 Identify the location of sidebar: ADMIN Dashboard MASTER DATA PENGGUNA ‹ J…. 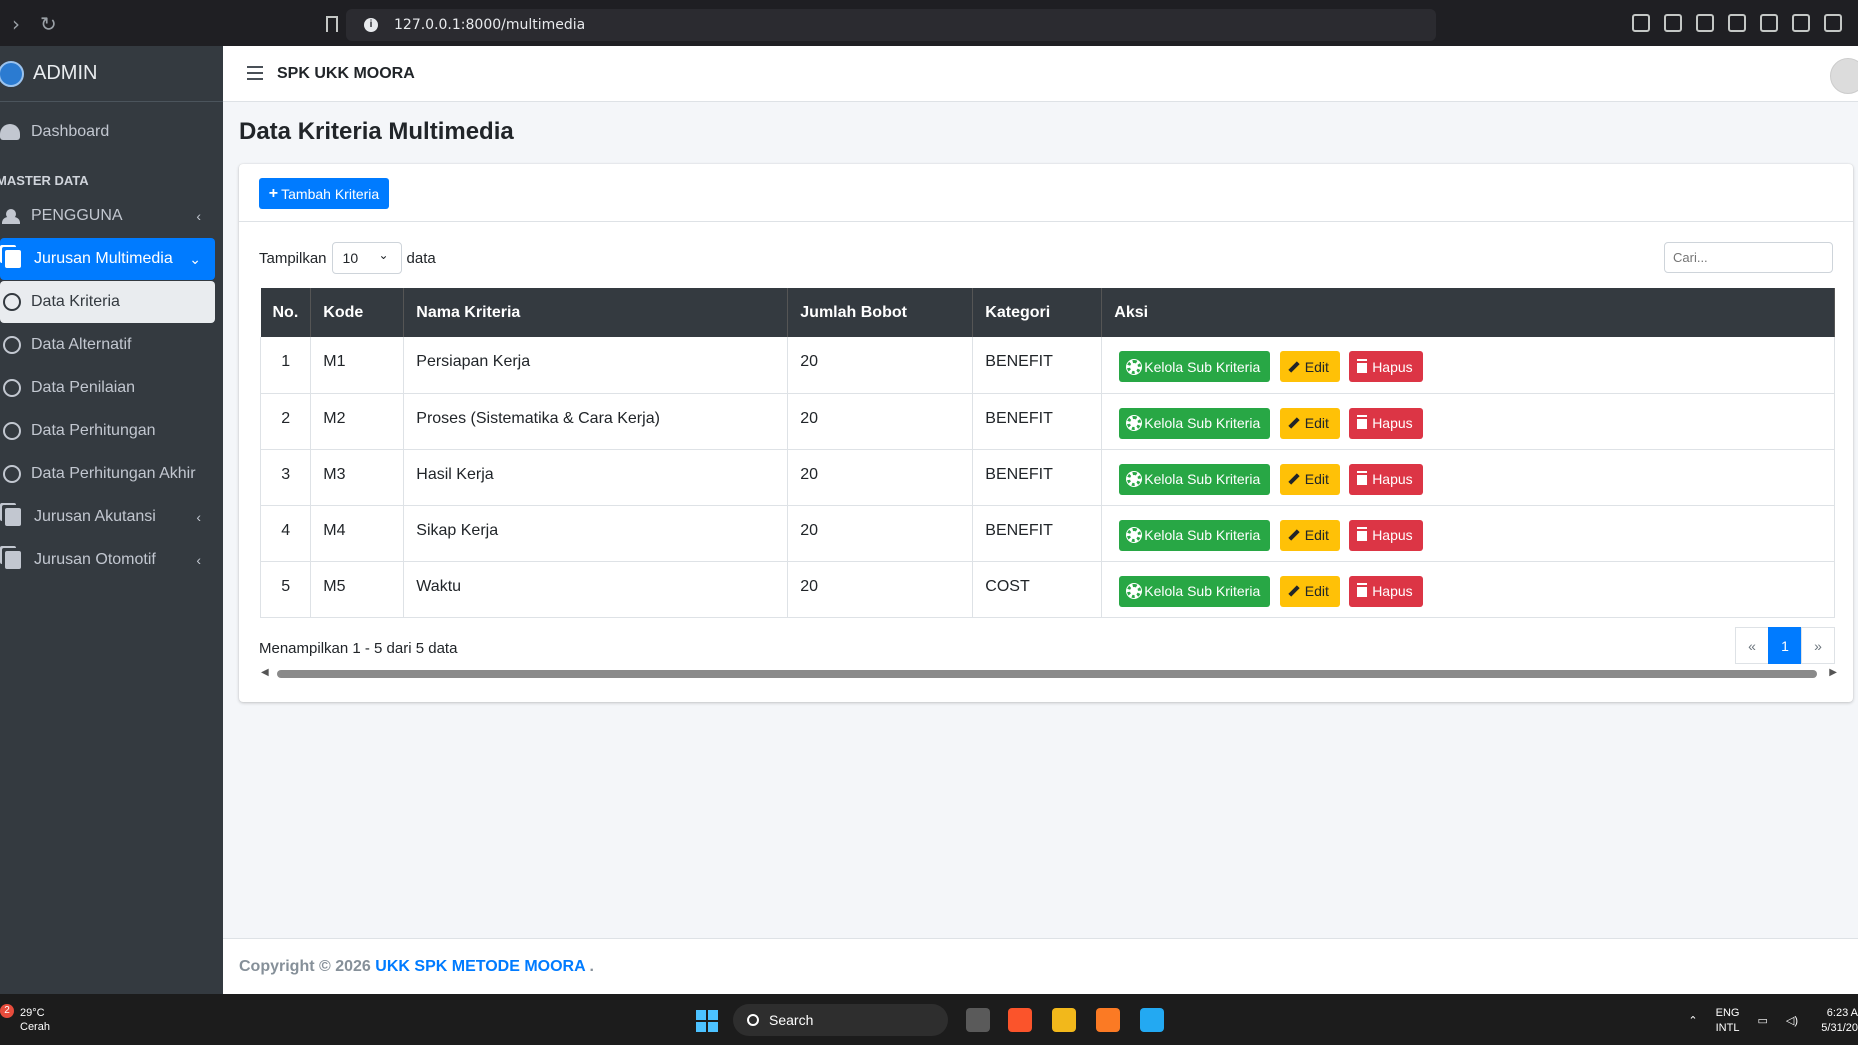
(111, 520).